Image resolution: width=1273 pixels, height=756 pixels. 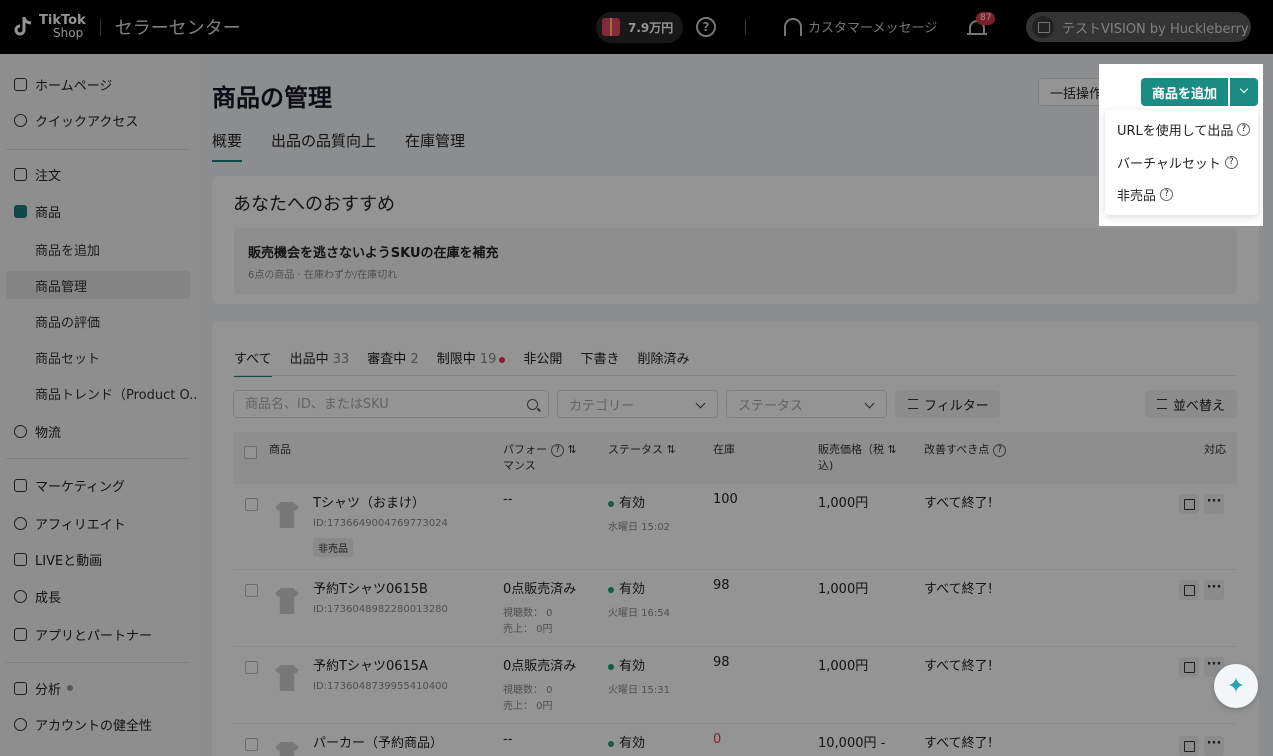 I want to click on menu-item-list-by-url: URLを使用して出品 ?, so click(x=1184, y=129).